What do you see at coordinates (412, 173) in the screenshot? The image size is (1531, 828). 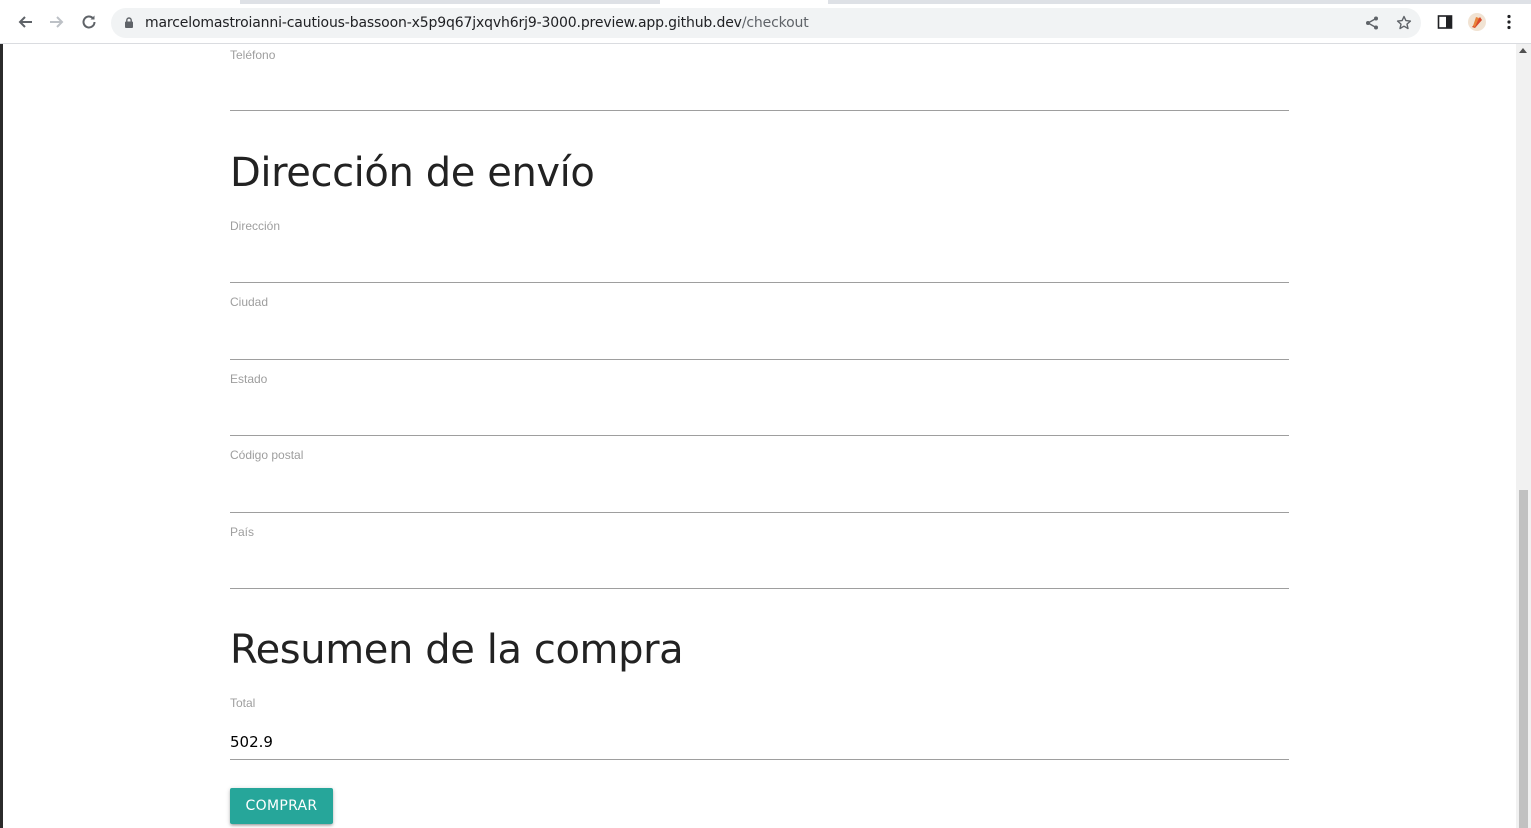 I see `shipping-title: Dirección de envío` at bounding box center [412, 173].